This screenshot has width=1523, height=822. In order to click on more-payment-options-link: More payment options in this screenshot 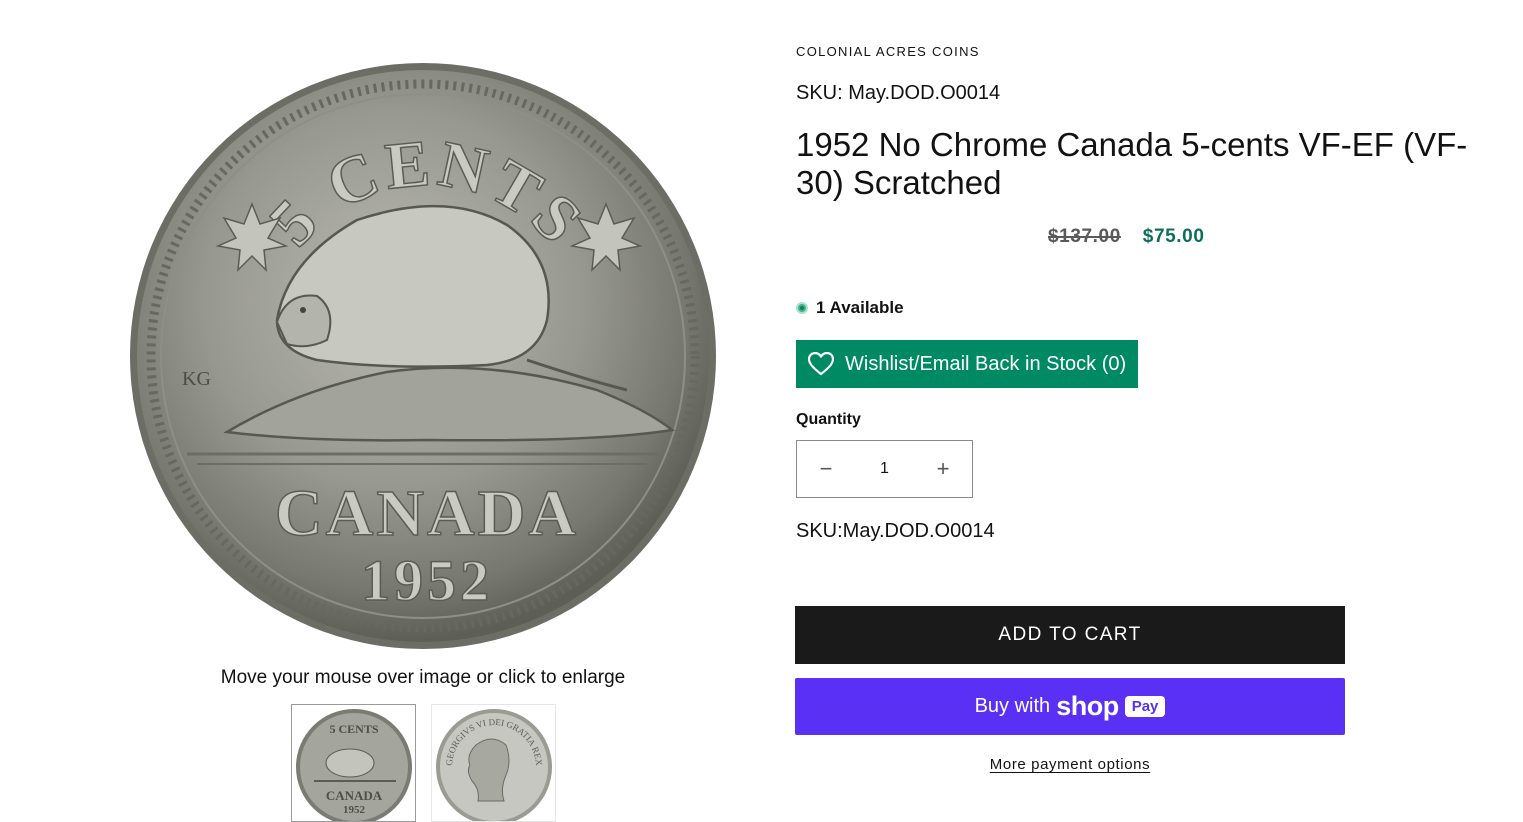, I will do `click(1070, 764)`.